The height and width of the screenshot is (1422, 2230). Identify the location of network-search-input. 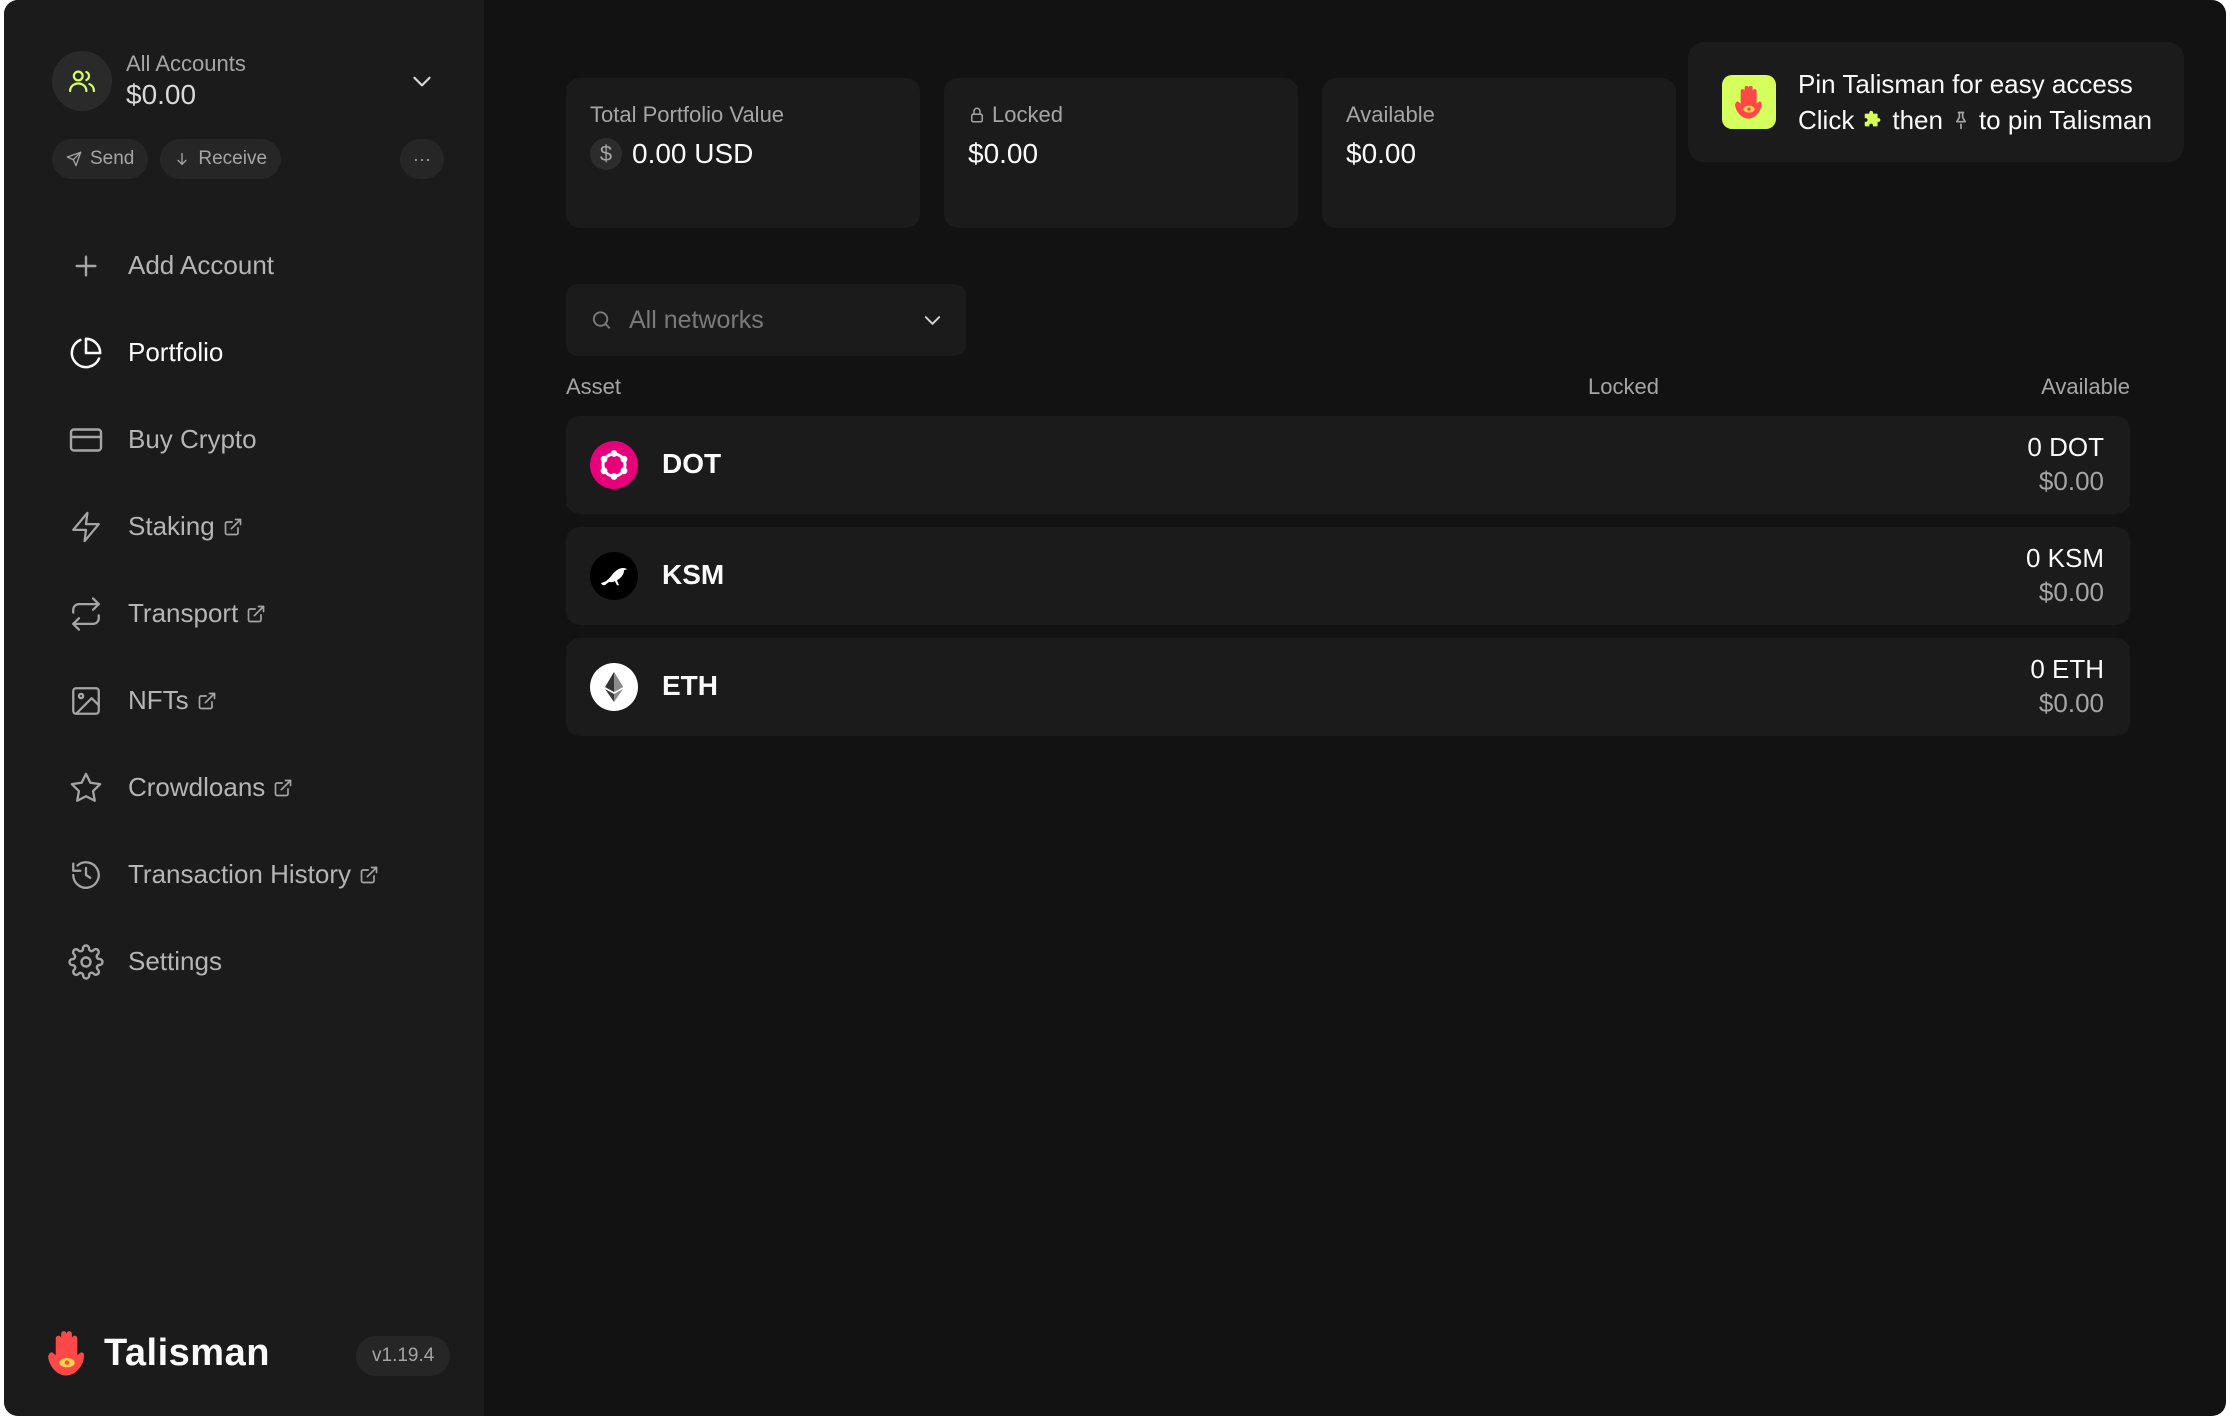
(774, 320).